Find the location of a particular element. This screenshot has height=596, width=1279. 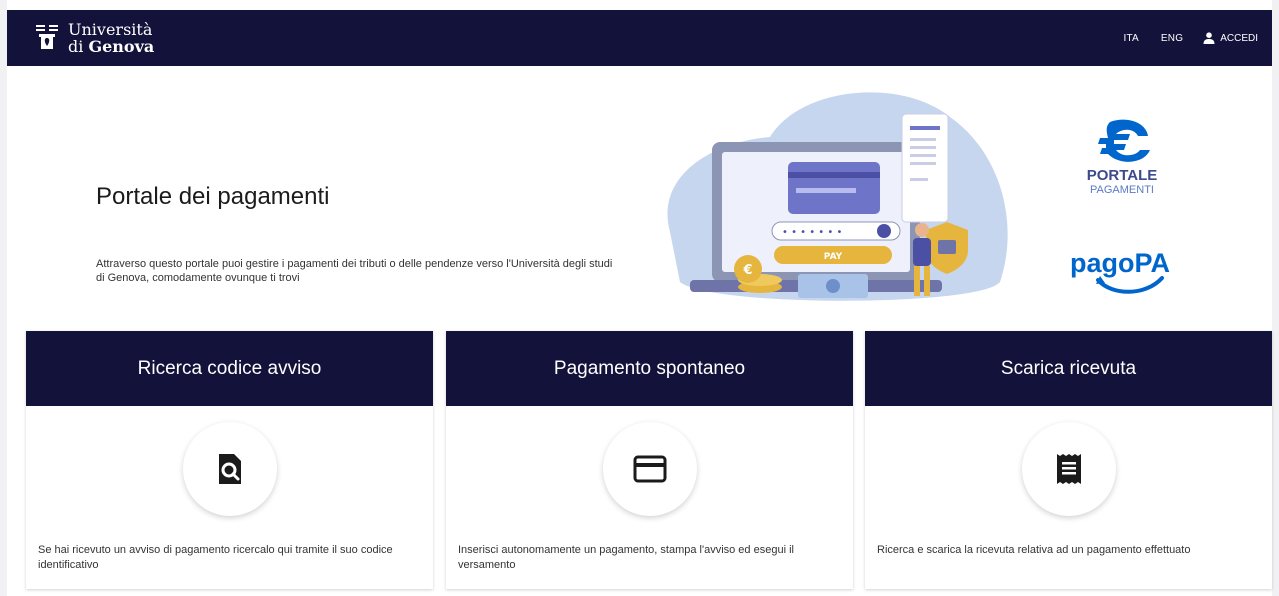

portale-pagamenti-logo: PORTALE PAGAMENTI is located at coordinates (1122, 157).